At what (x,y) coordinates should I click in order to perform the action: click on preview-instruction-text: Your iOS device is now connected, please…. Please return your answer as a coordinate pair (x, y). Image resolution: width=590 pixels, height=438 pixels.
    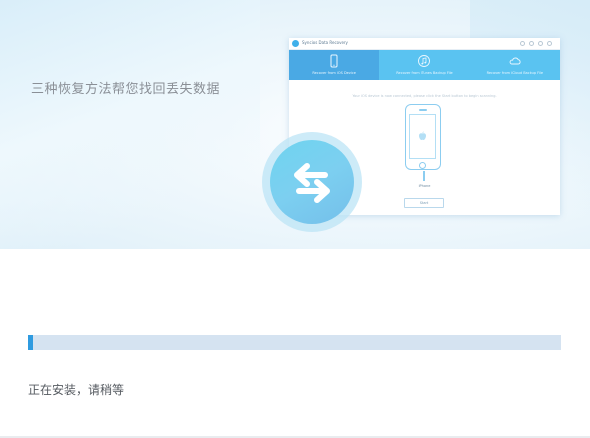
    Looking at the image, I should click on (424, 96).